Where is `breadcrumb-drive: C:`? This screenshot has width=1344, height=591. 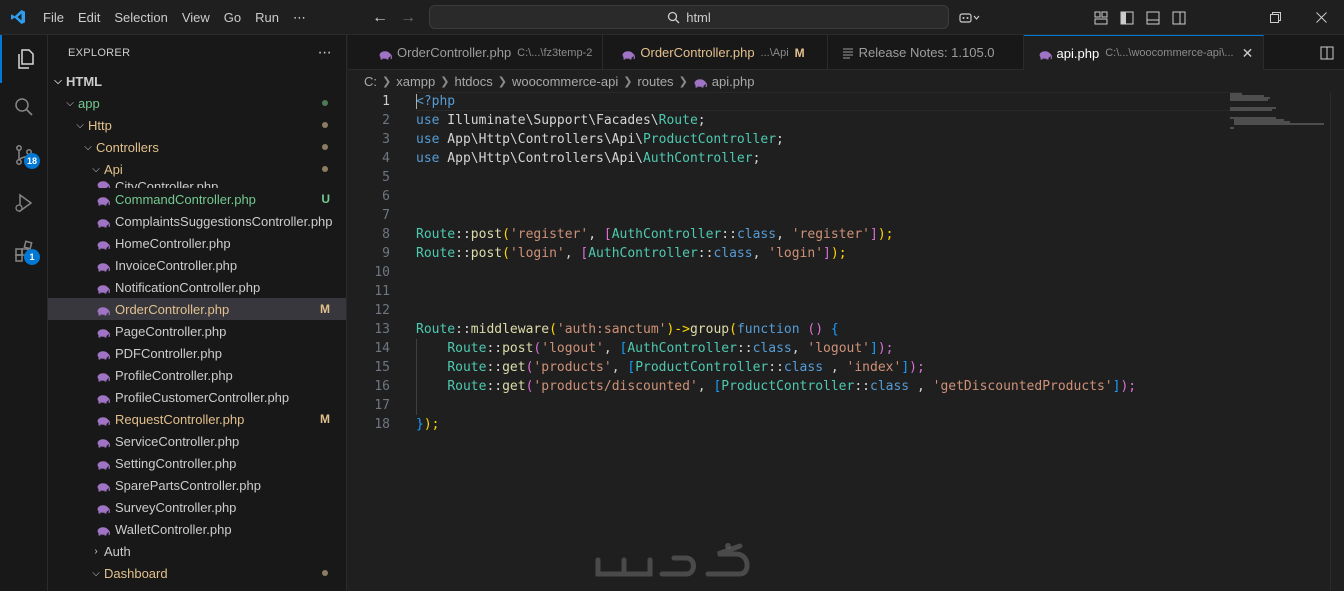
breadcrumb-drive: C: is located at coordinates (370, 81).